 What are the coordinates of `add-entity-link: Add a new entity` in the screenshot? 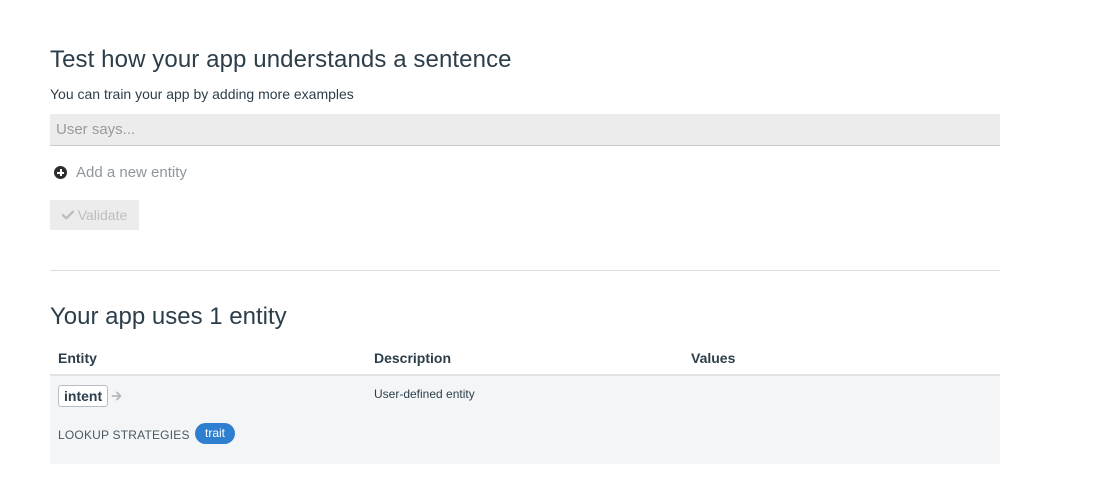 It's located at (120, 172).